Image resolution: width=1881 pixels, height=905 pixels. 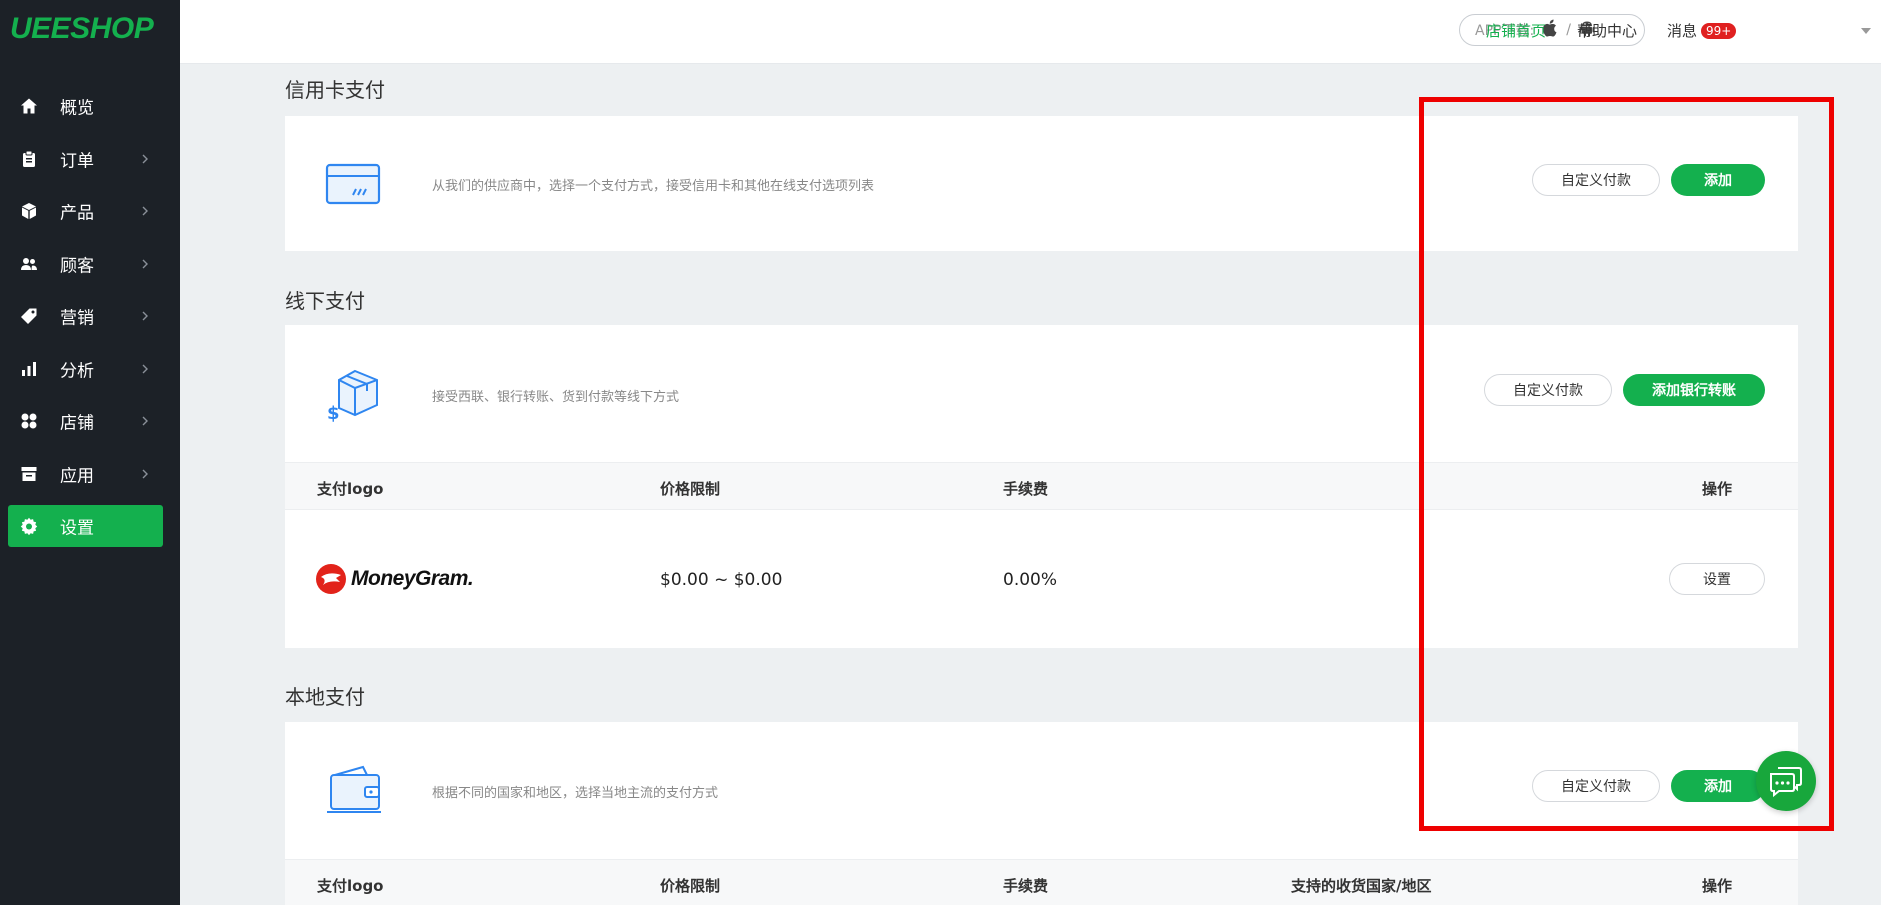 I want to click on sidebar-item-orders: 订单, so click(x=90, y=159).